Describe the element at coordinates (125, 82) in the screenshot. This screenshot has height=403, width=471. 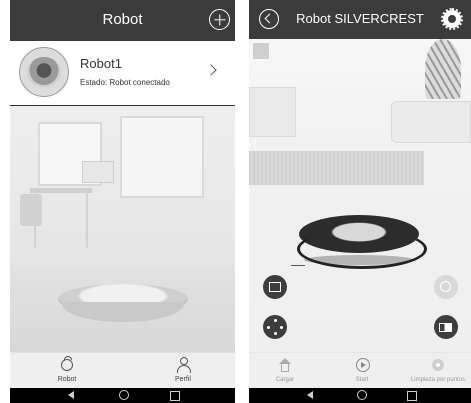
I see `robot-status: Estado: Robot conectado` at that location.